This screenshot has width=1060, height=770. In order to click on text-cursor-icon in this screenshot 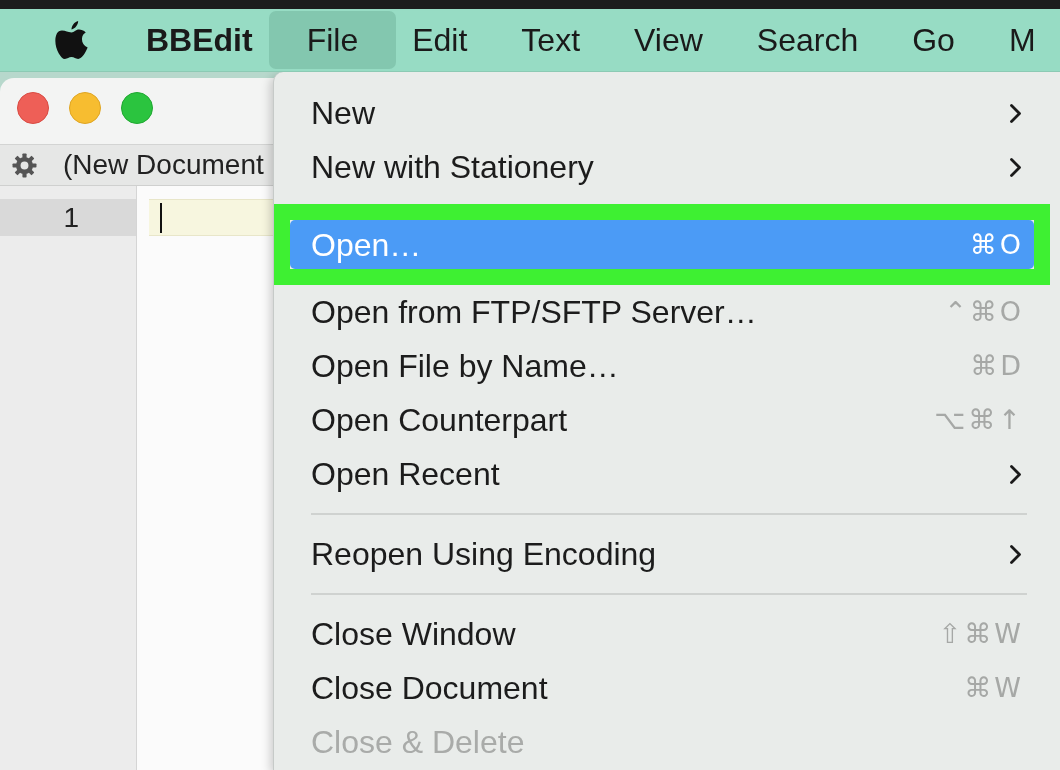, I will do `click(161, 217)`.